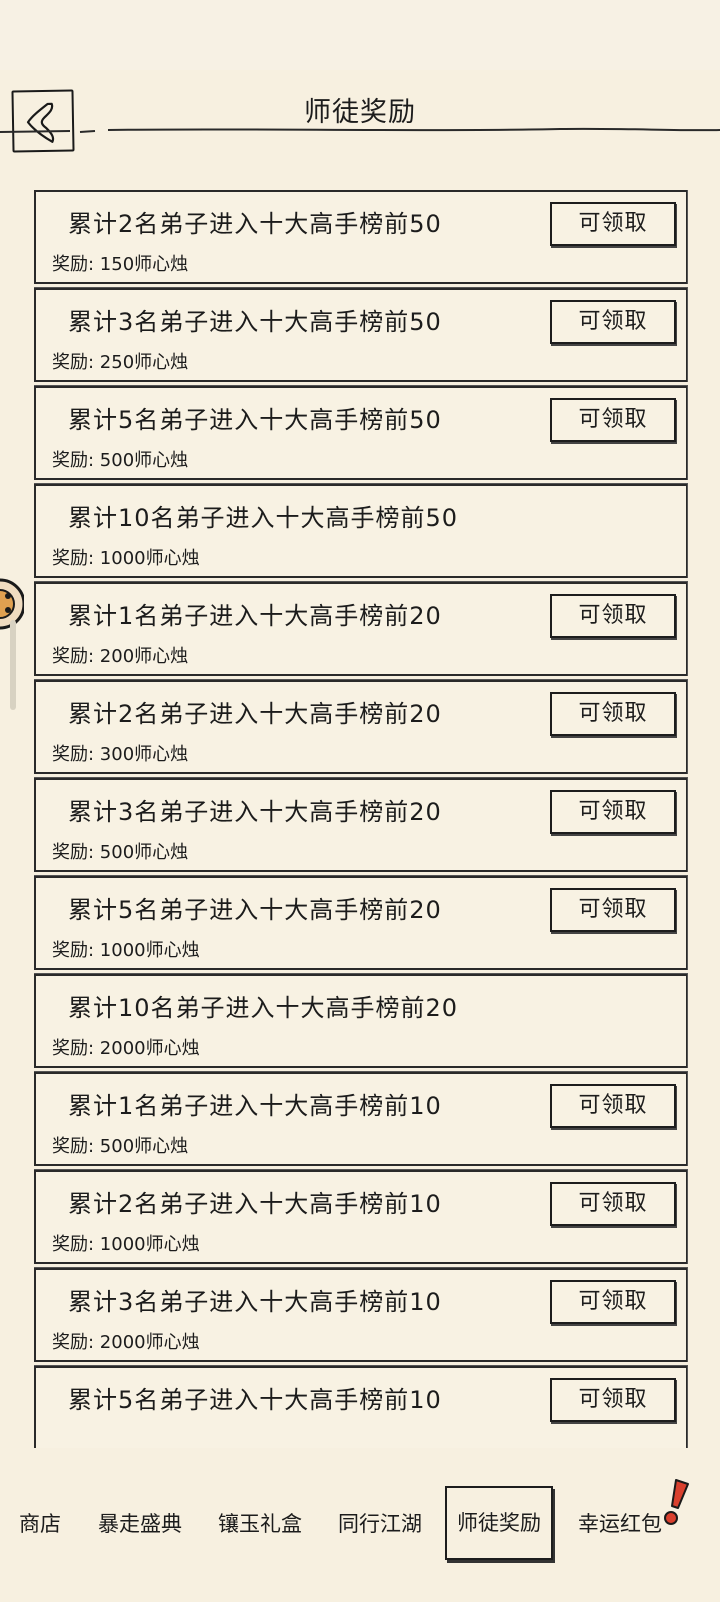 The image size is (720, 1602). I want to click on item-title: 累计2名弟子进入十大高手榜前10, so click(255, 1204).